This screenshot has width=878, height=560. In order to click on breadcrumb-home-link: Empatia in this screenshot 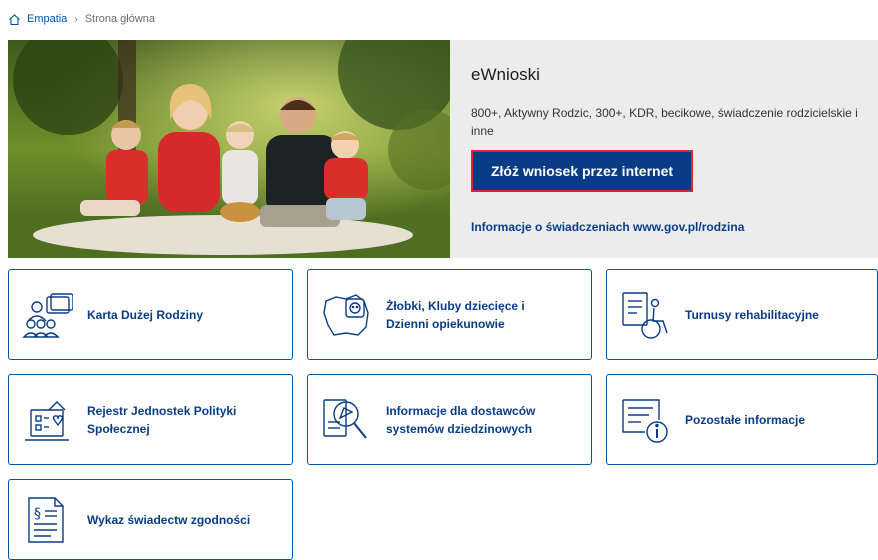, I will do `click(47, 19)`.